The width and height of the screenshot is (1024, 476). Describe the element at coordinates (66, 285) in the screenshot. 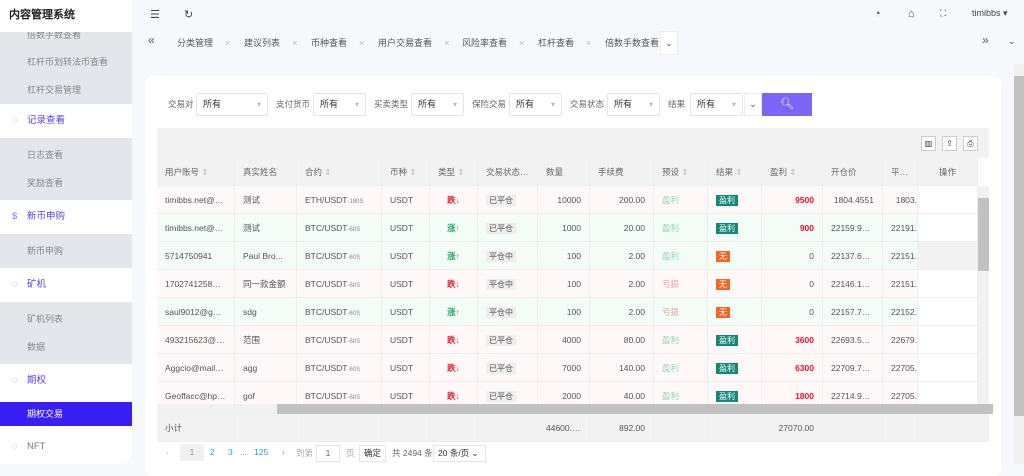

I see `sidebar-group: ◌ 矿机` at that location.